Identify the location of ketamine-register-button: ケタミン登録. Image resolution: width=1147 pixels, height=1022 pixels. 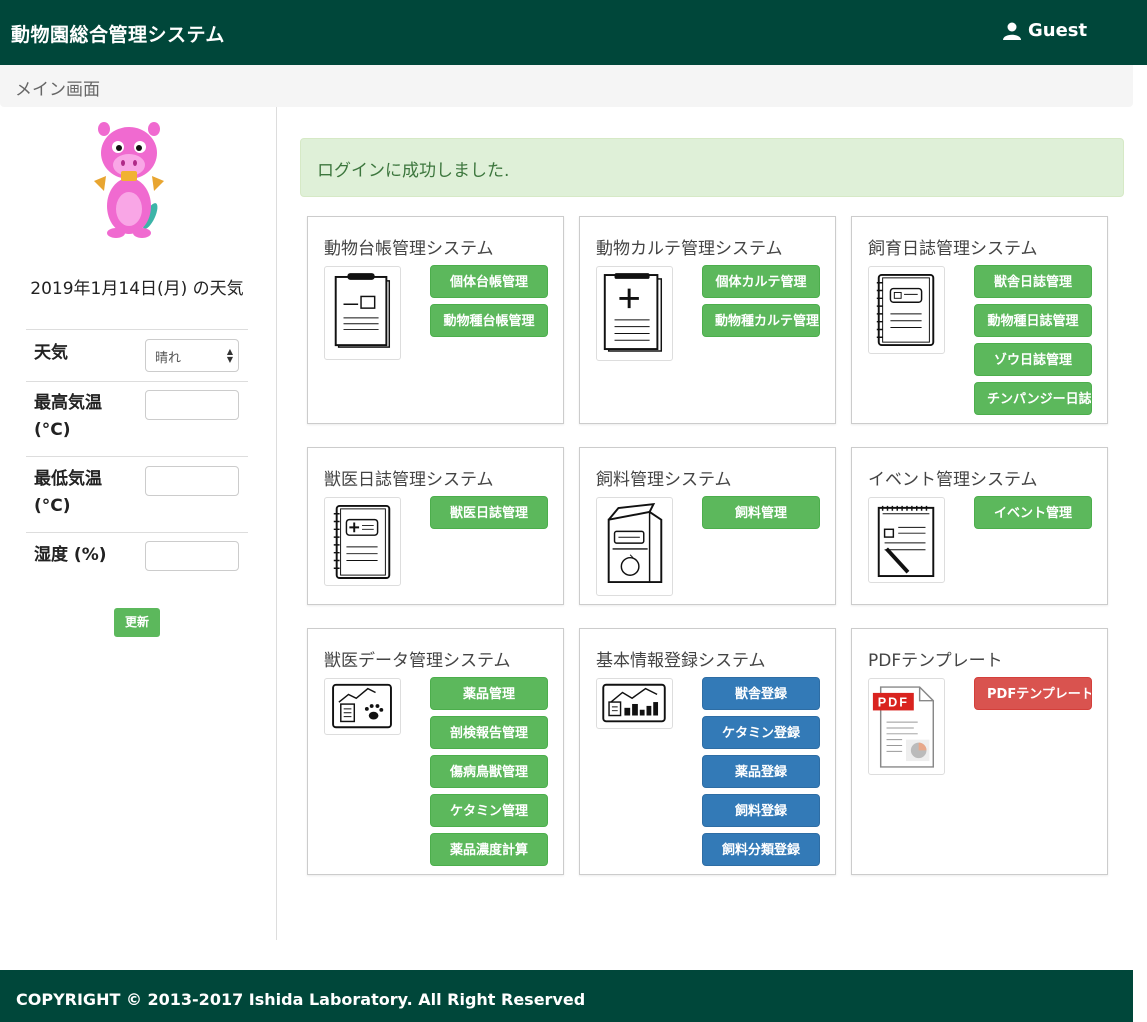
(761, 732).